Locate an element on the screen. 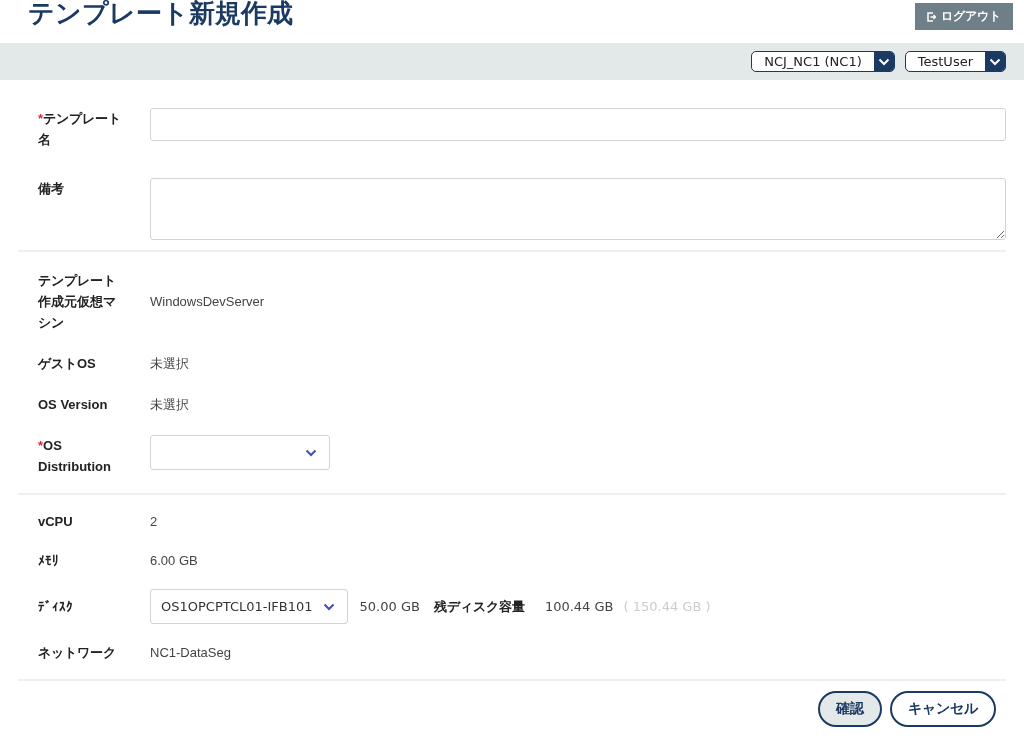  field-label: ﾒﾓﾘ is located at coordinates (49, 561).